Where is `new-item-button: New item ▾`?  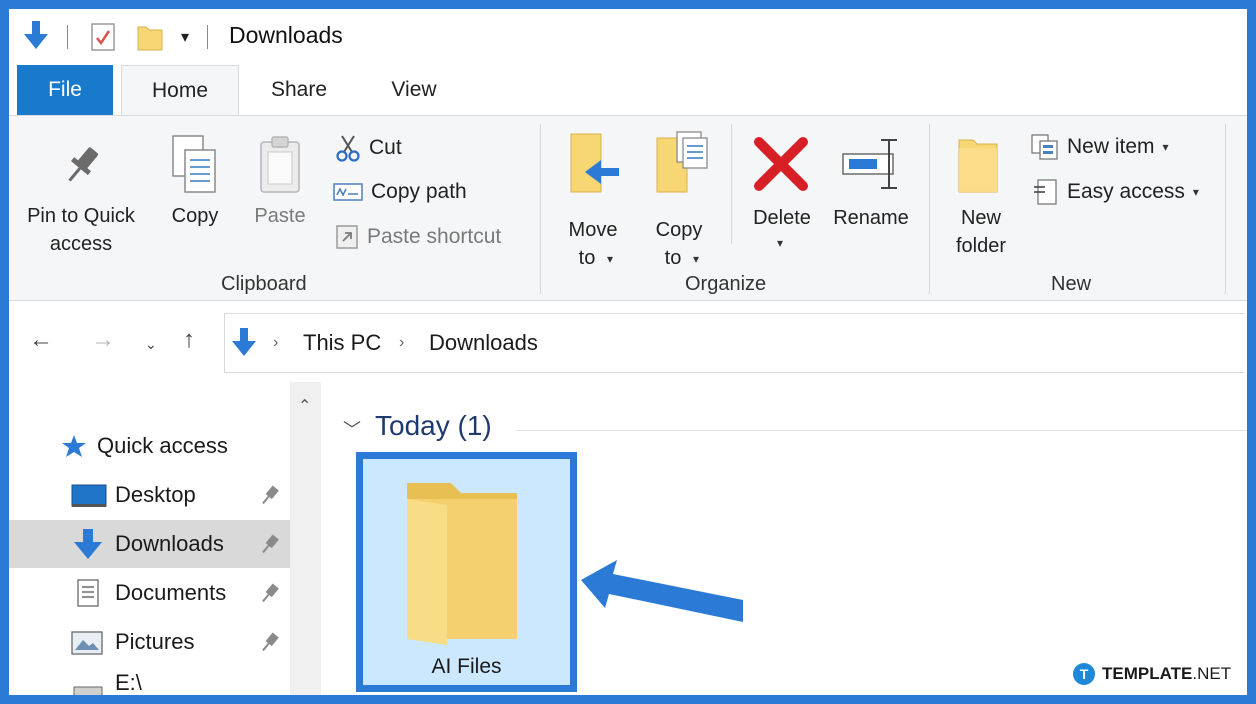 new-item-button: New item ▾ is located at coordinates (1100, 147).